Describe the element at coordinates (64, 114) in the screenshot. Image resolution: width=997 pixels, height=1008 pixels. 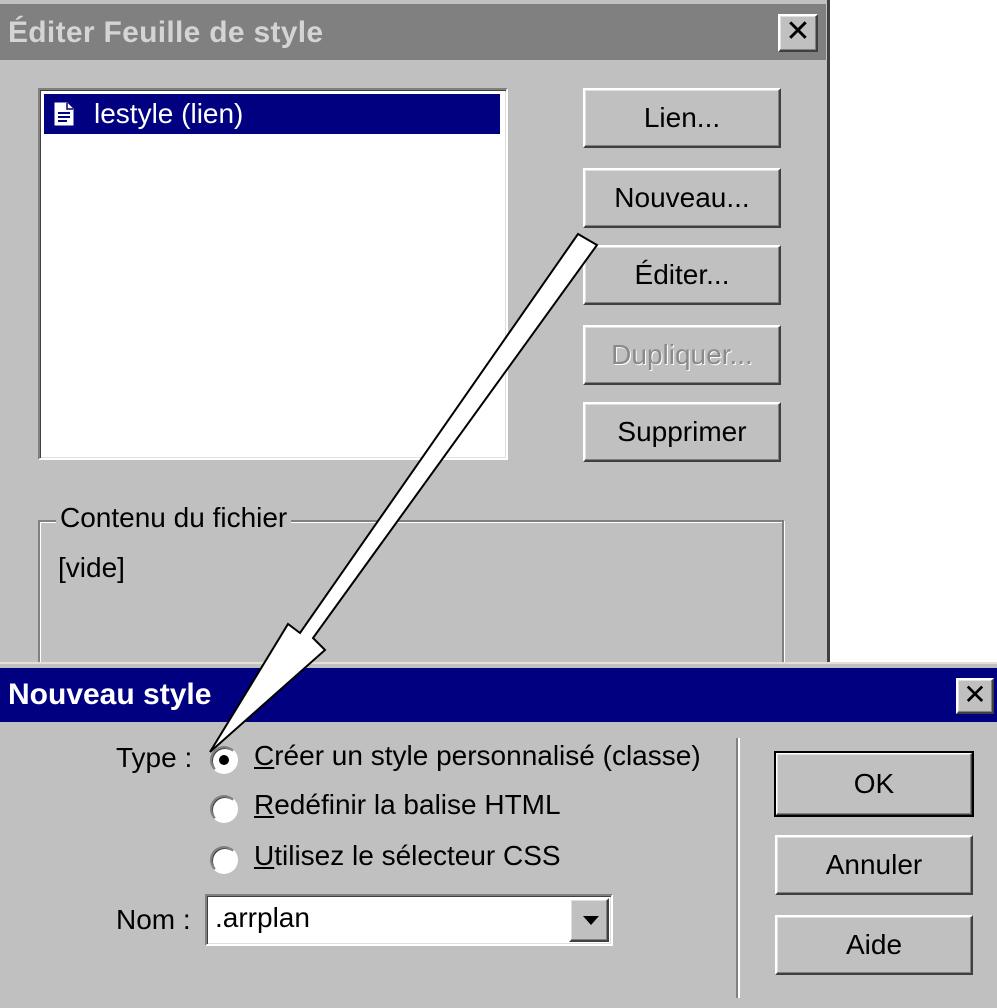
I see `document-icon` at that location.